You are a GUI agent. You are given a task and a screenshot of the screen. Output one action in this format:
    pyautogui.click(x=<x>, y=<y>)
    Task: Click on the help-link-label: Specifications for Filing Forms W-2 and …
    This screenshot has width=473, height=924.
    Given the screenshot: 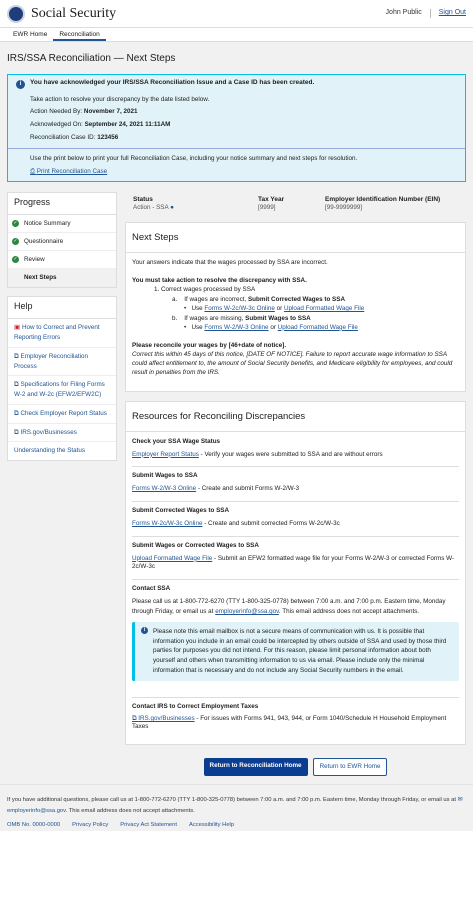 What is the action you would take?
    pyautogui.click(x=59, y=390)
    